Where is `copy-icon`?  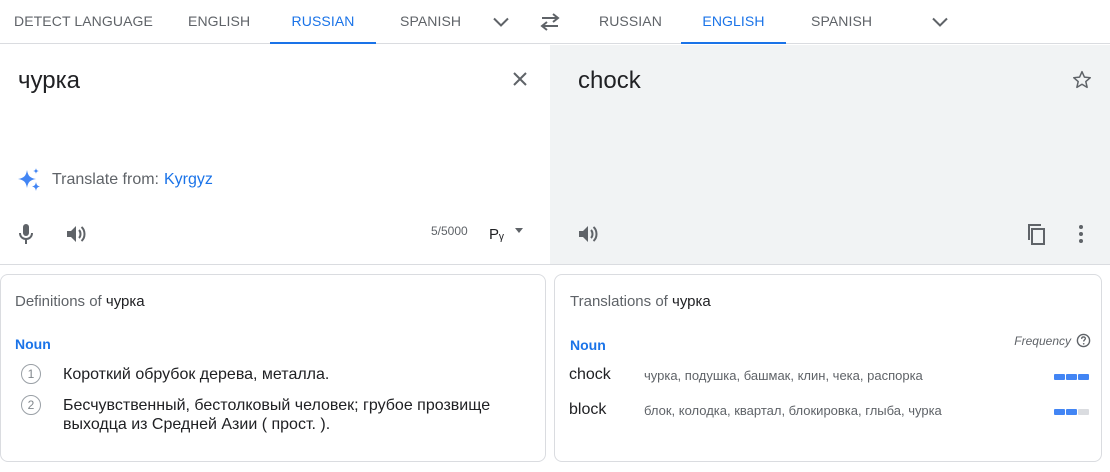
copy-icon is located at coordinates (1036, 234).